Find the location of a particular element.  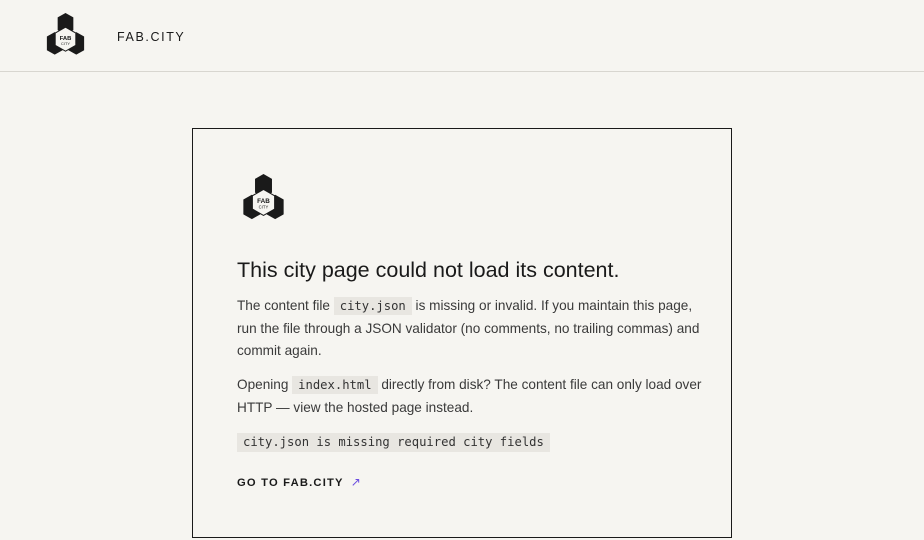

message-text: Opening is located at coordinates (265, 384).